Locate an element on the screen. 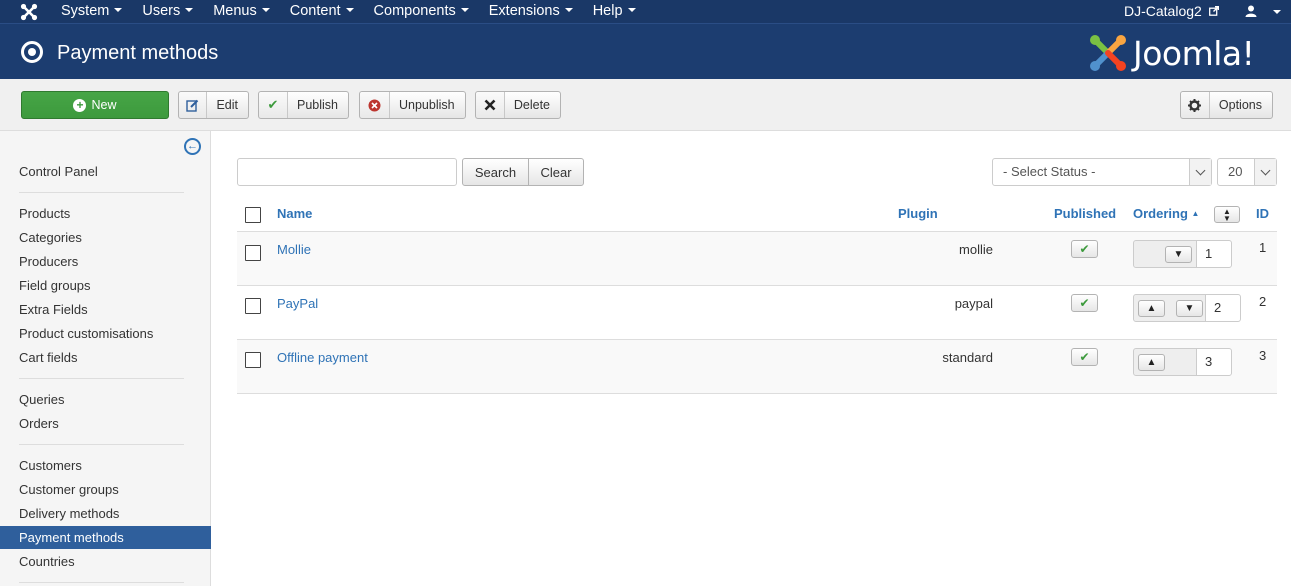 The height and width of the screenshot is (586, 1291). edit-icon is located at coordinates (193, 105).